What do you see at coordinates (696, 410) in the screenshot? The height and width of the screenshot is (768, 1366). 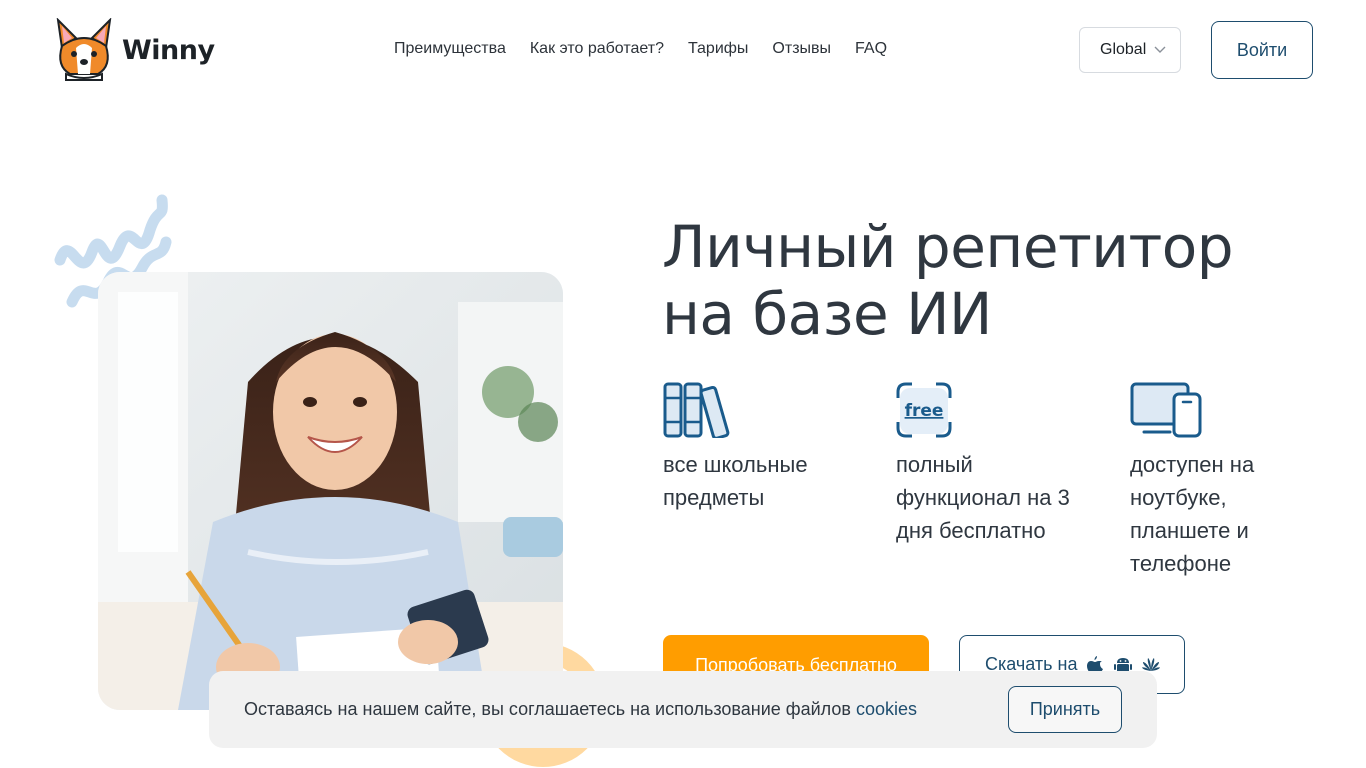 I see `books-icon` at bounding box center [696, 410].